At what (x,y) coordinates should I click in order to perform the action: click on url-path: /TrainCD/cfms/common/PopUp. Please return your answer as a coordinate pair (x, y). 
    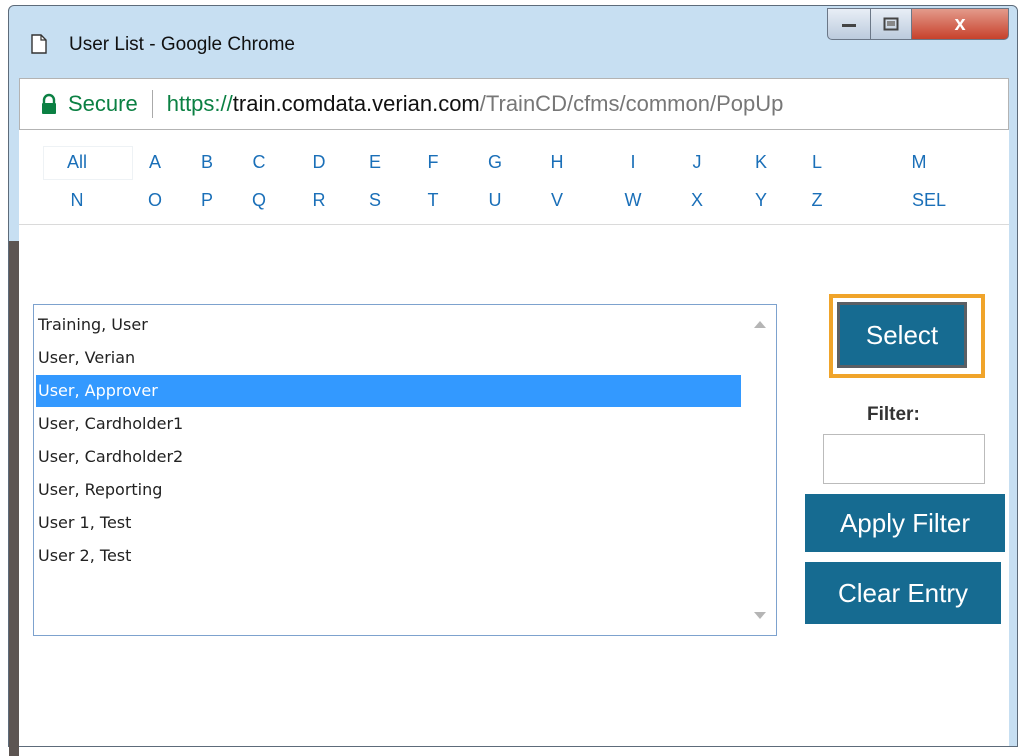
    Looking at the image, I should click on (631, 103).